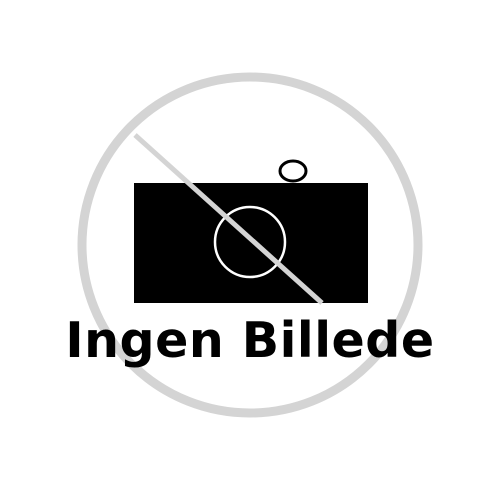  What do you see at coordinates (250, 340) in the screenshot?
I see `no-image-caption: Ingen Billede` at bounding box center [250, 340].